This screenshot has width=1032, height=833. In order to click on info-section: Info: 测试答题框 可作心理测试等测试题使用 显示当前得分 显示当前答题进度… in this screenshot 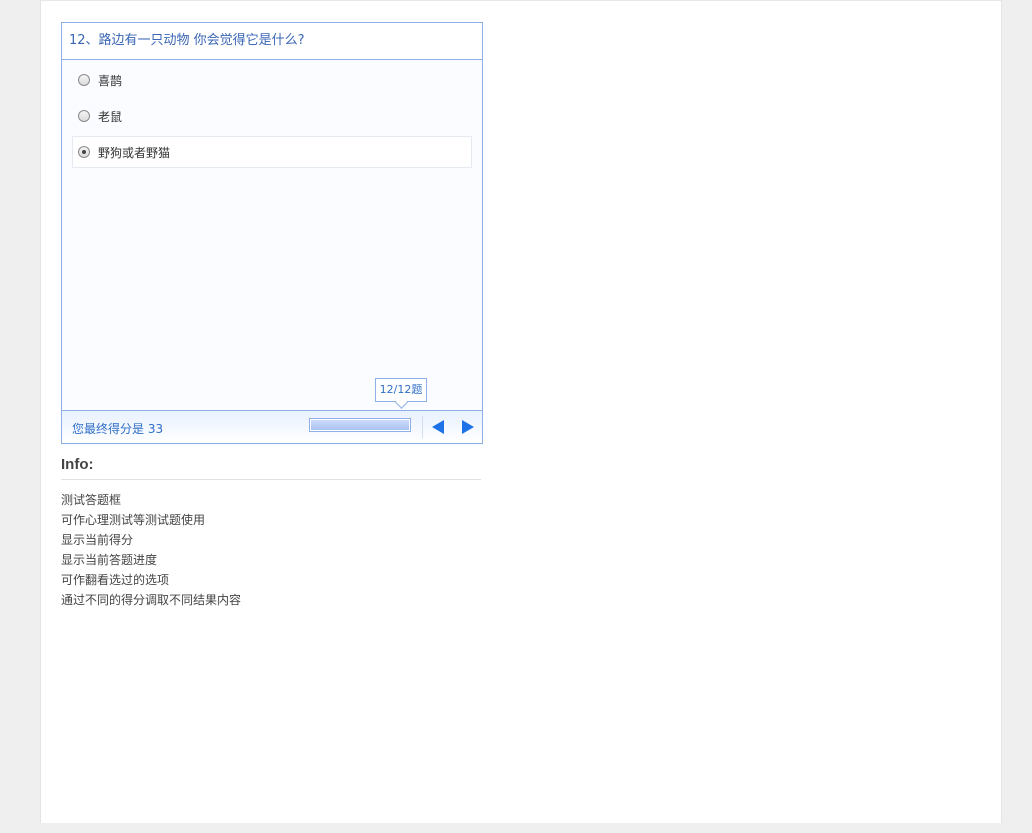, I will do `click(271, 533)`.